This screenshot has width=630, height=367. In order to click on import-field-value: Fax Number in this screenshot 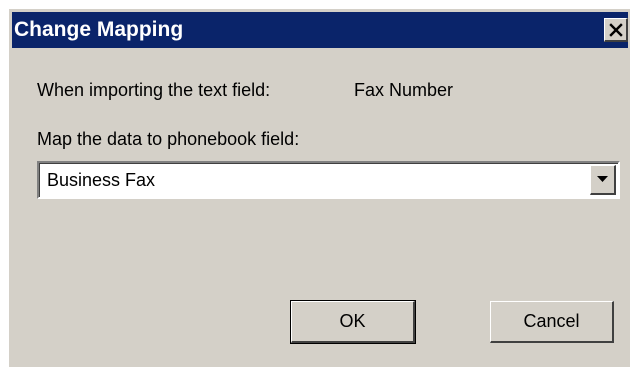, I will do `click(404, 90)`.